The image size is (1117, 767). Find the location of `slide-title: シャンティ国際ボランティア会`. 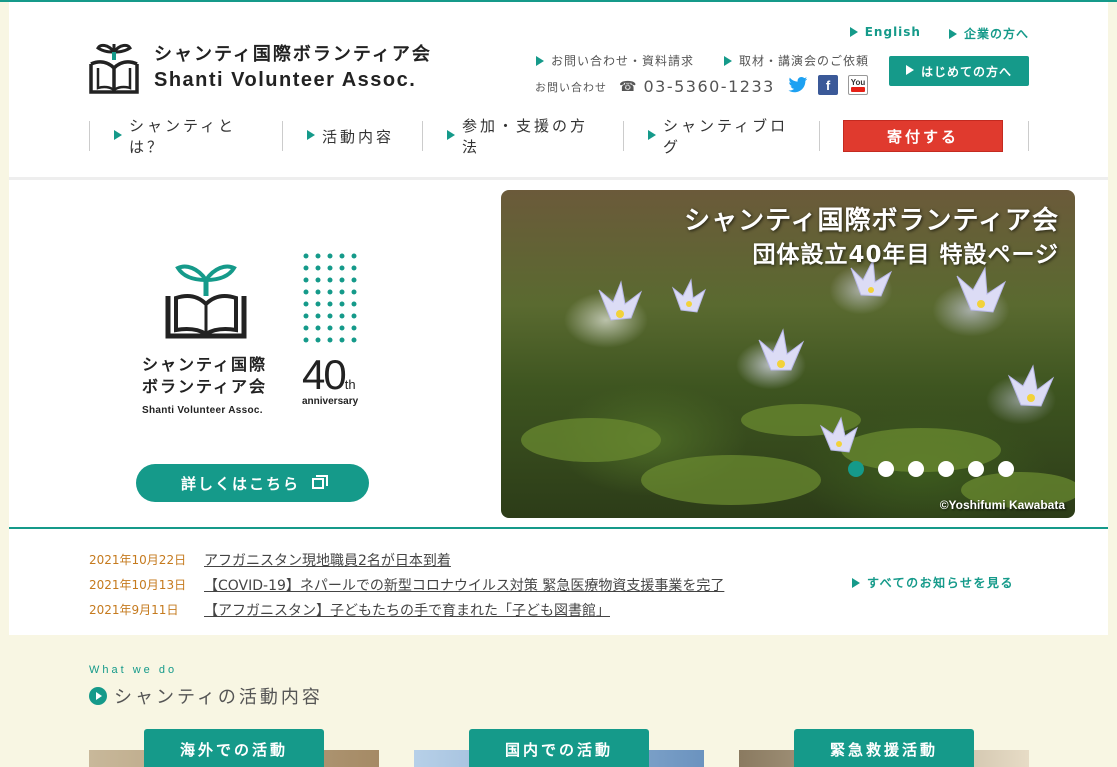

slide-title: シャンティ国際ボランティア会 is located at coordinates (871, 221).